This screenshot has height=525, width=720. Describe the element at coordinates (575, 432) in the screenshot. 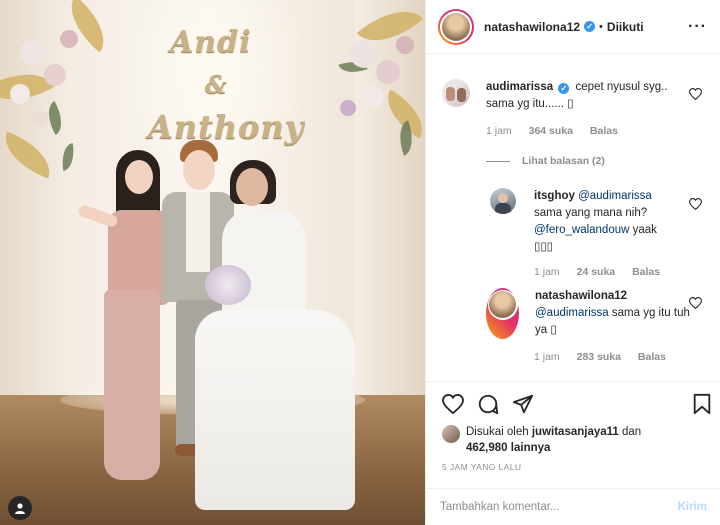

I see `liker-username: juwitasanjaya11` at that location.